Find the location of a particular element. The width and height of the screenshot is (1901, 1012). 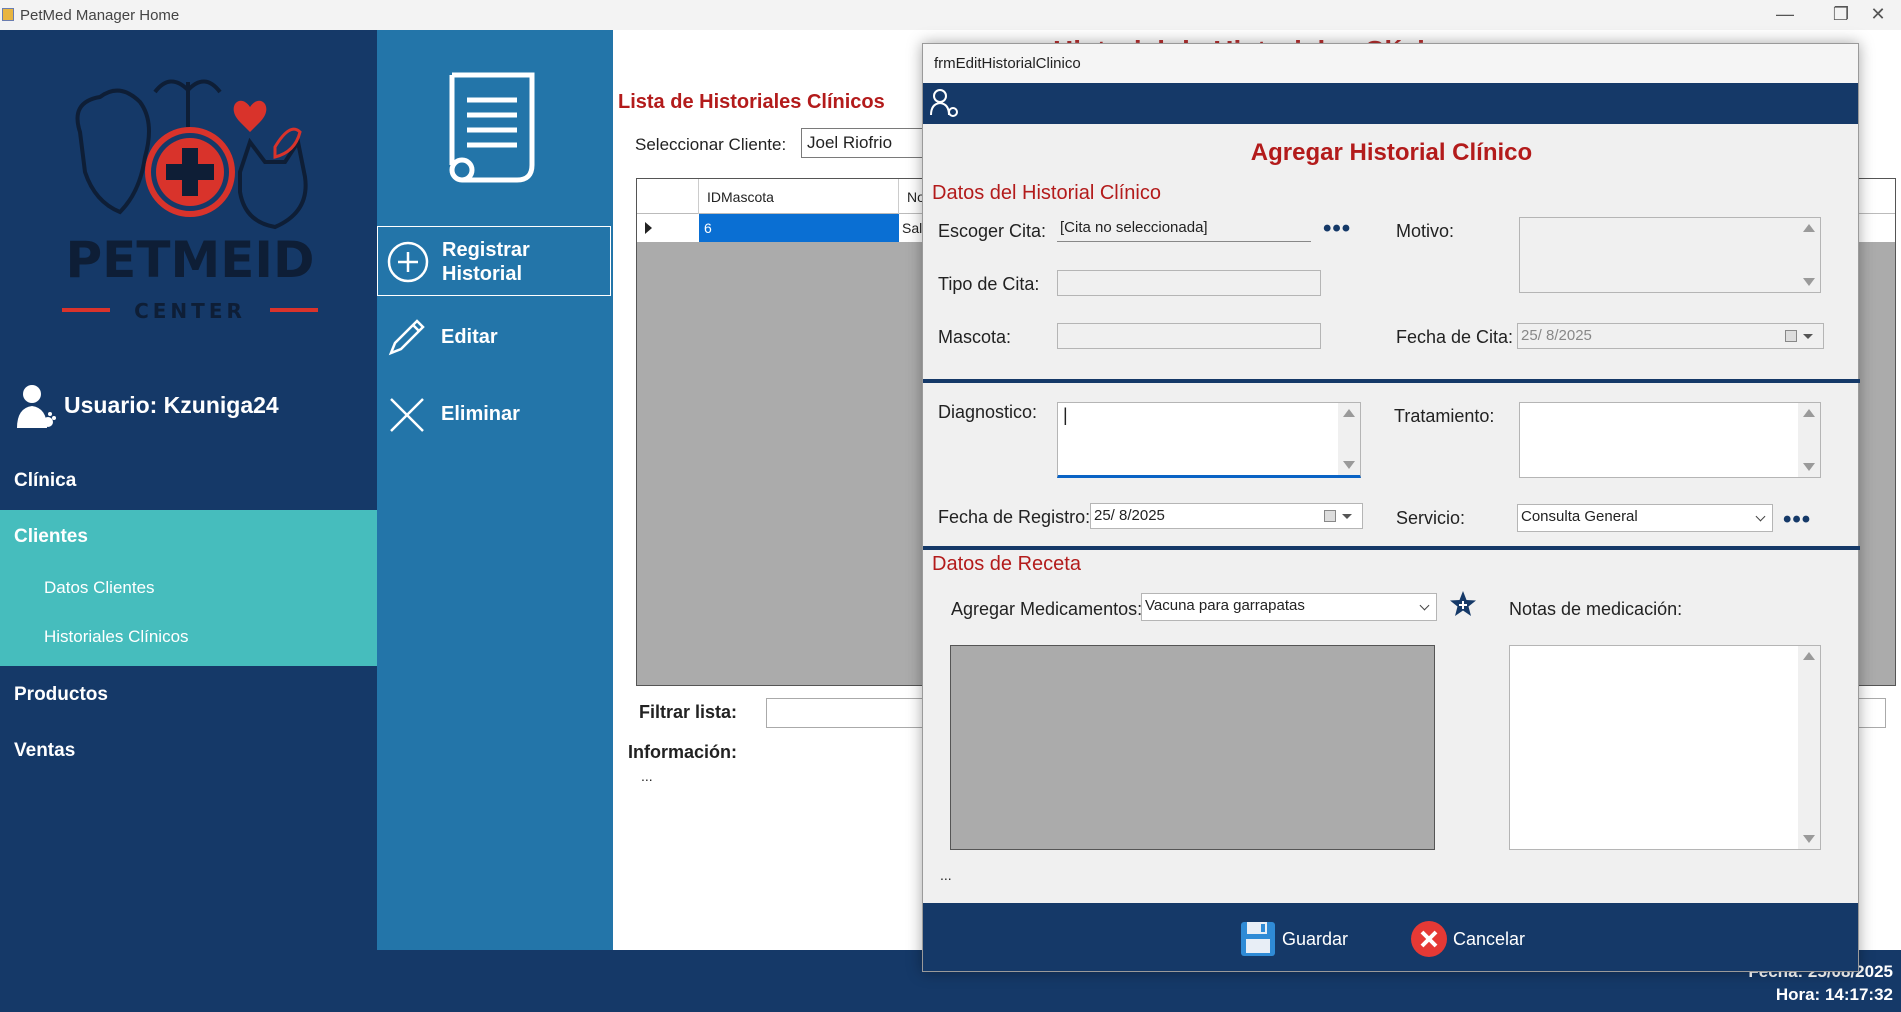

servicio-value: Consulta General is located at coordinates (1579, 516).